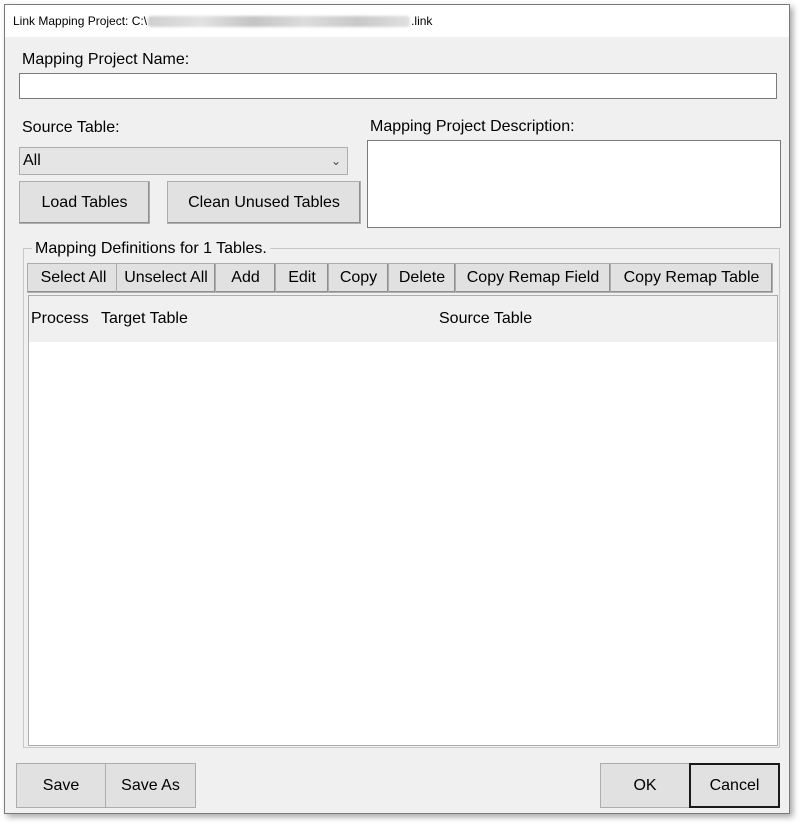  Describe the element at coordinates (32, 160) in the screenshot. I see `source-table-selected: All` at that location.